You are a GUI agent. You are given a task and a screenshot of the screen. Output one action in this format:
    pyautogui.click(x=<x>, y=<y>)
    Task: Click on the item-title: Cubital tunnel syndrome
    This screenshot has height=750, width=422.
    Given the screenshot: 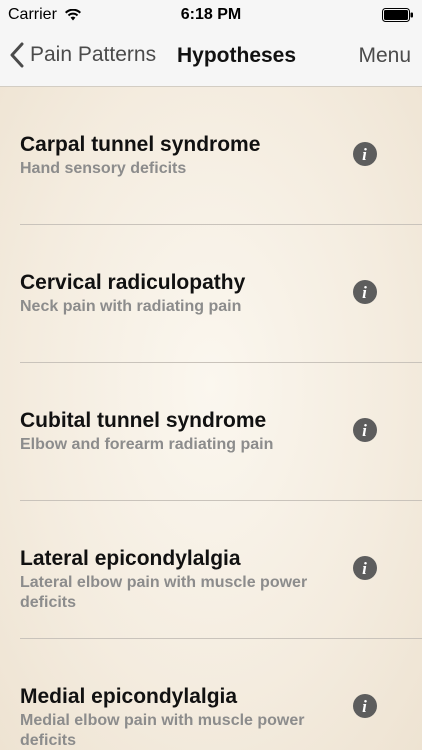 What is the action you would take?
    pyautogui.click(x=143, y=420)
    